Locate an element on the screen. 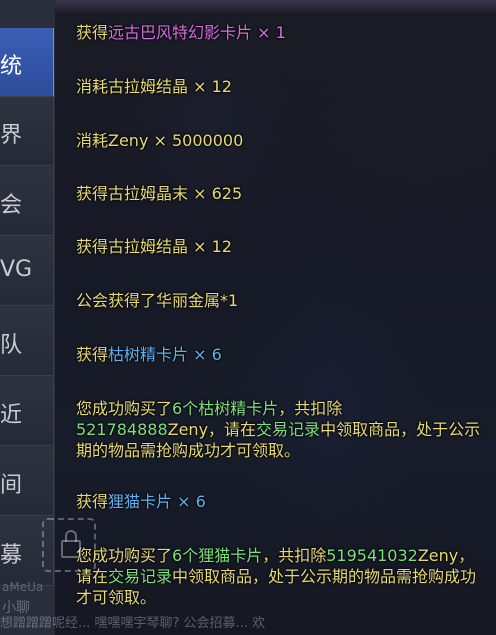  channel-tab-1: 界 is located at coordinates (27, 131).